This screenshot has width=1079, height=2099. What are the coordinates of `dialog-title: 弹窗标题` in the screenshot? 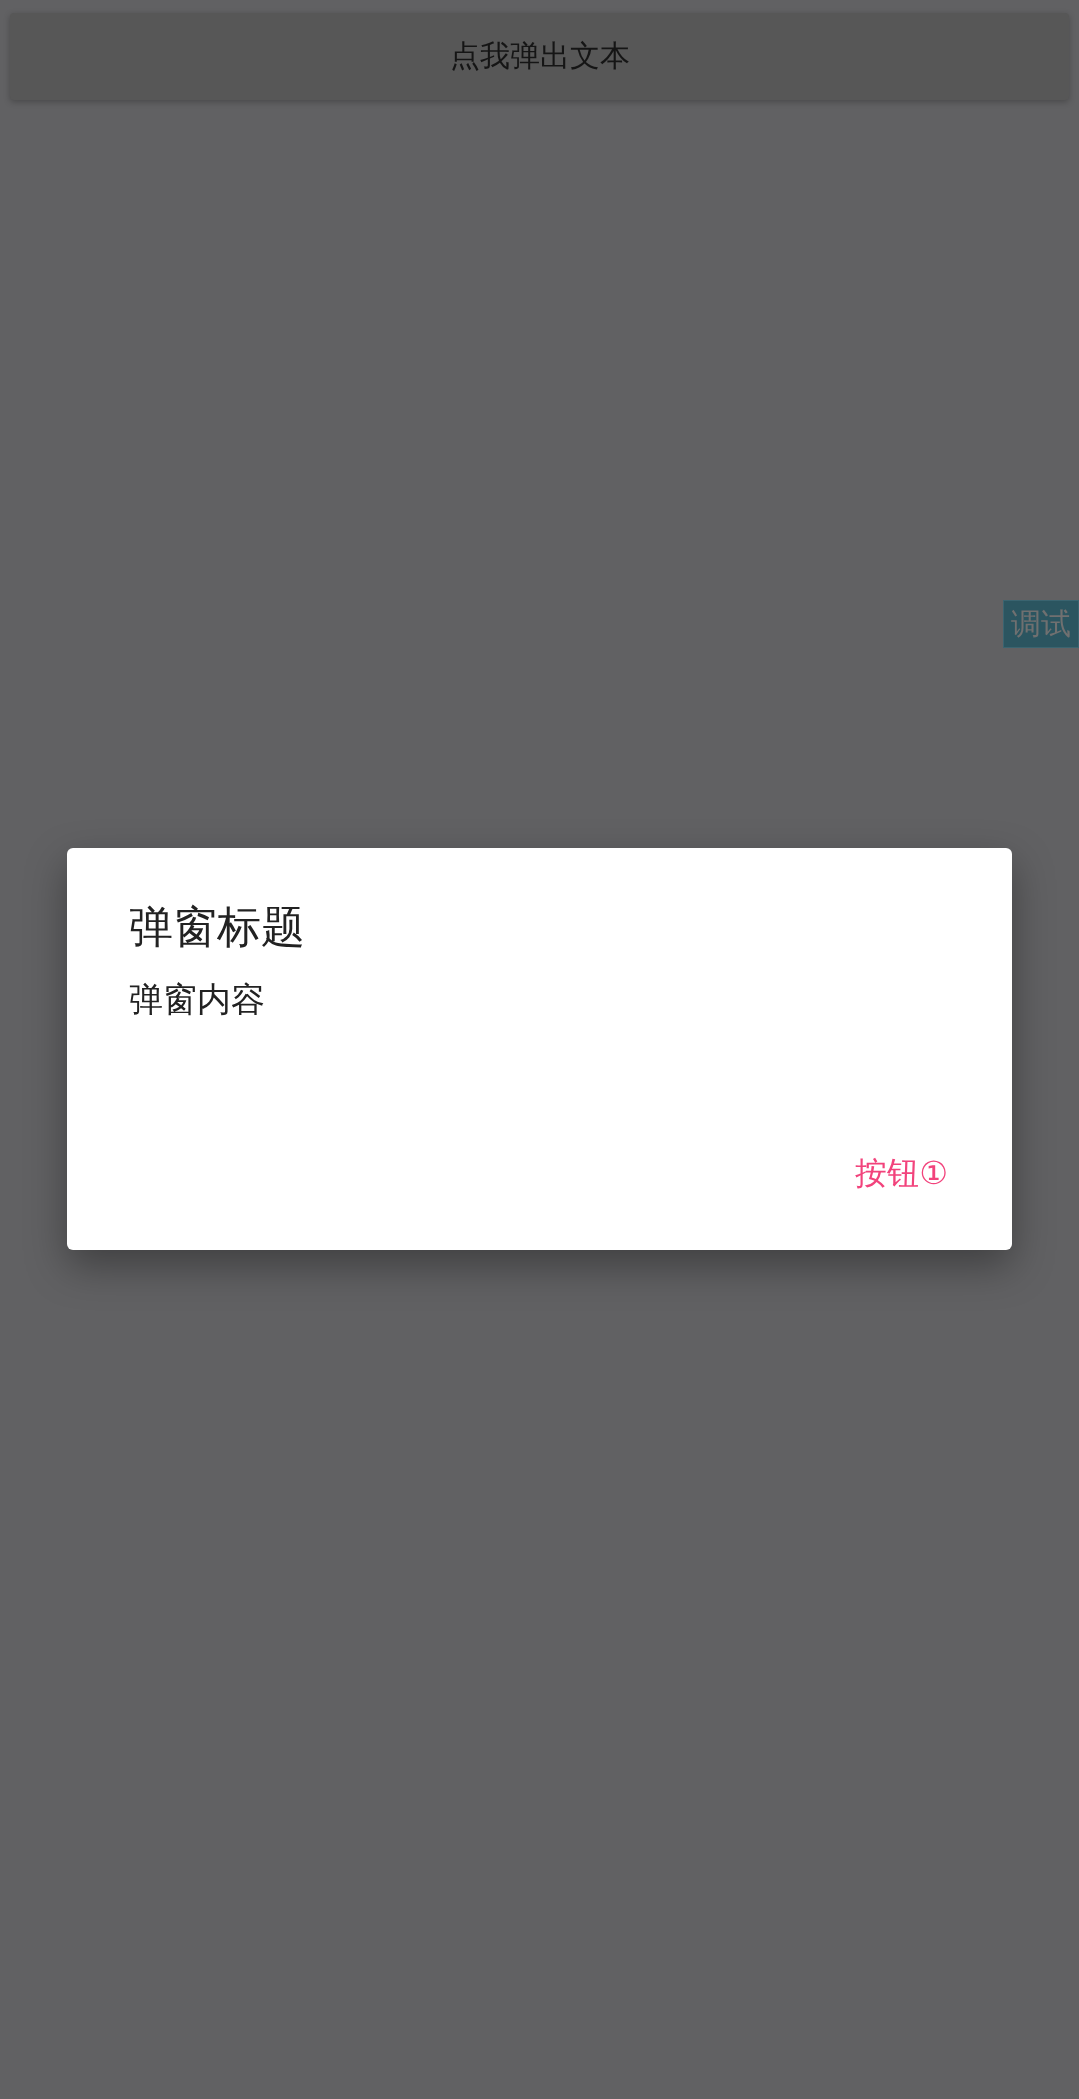 It's located at (217, 927).